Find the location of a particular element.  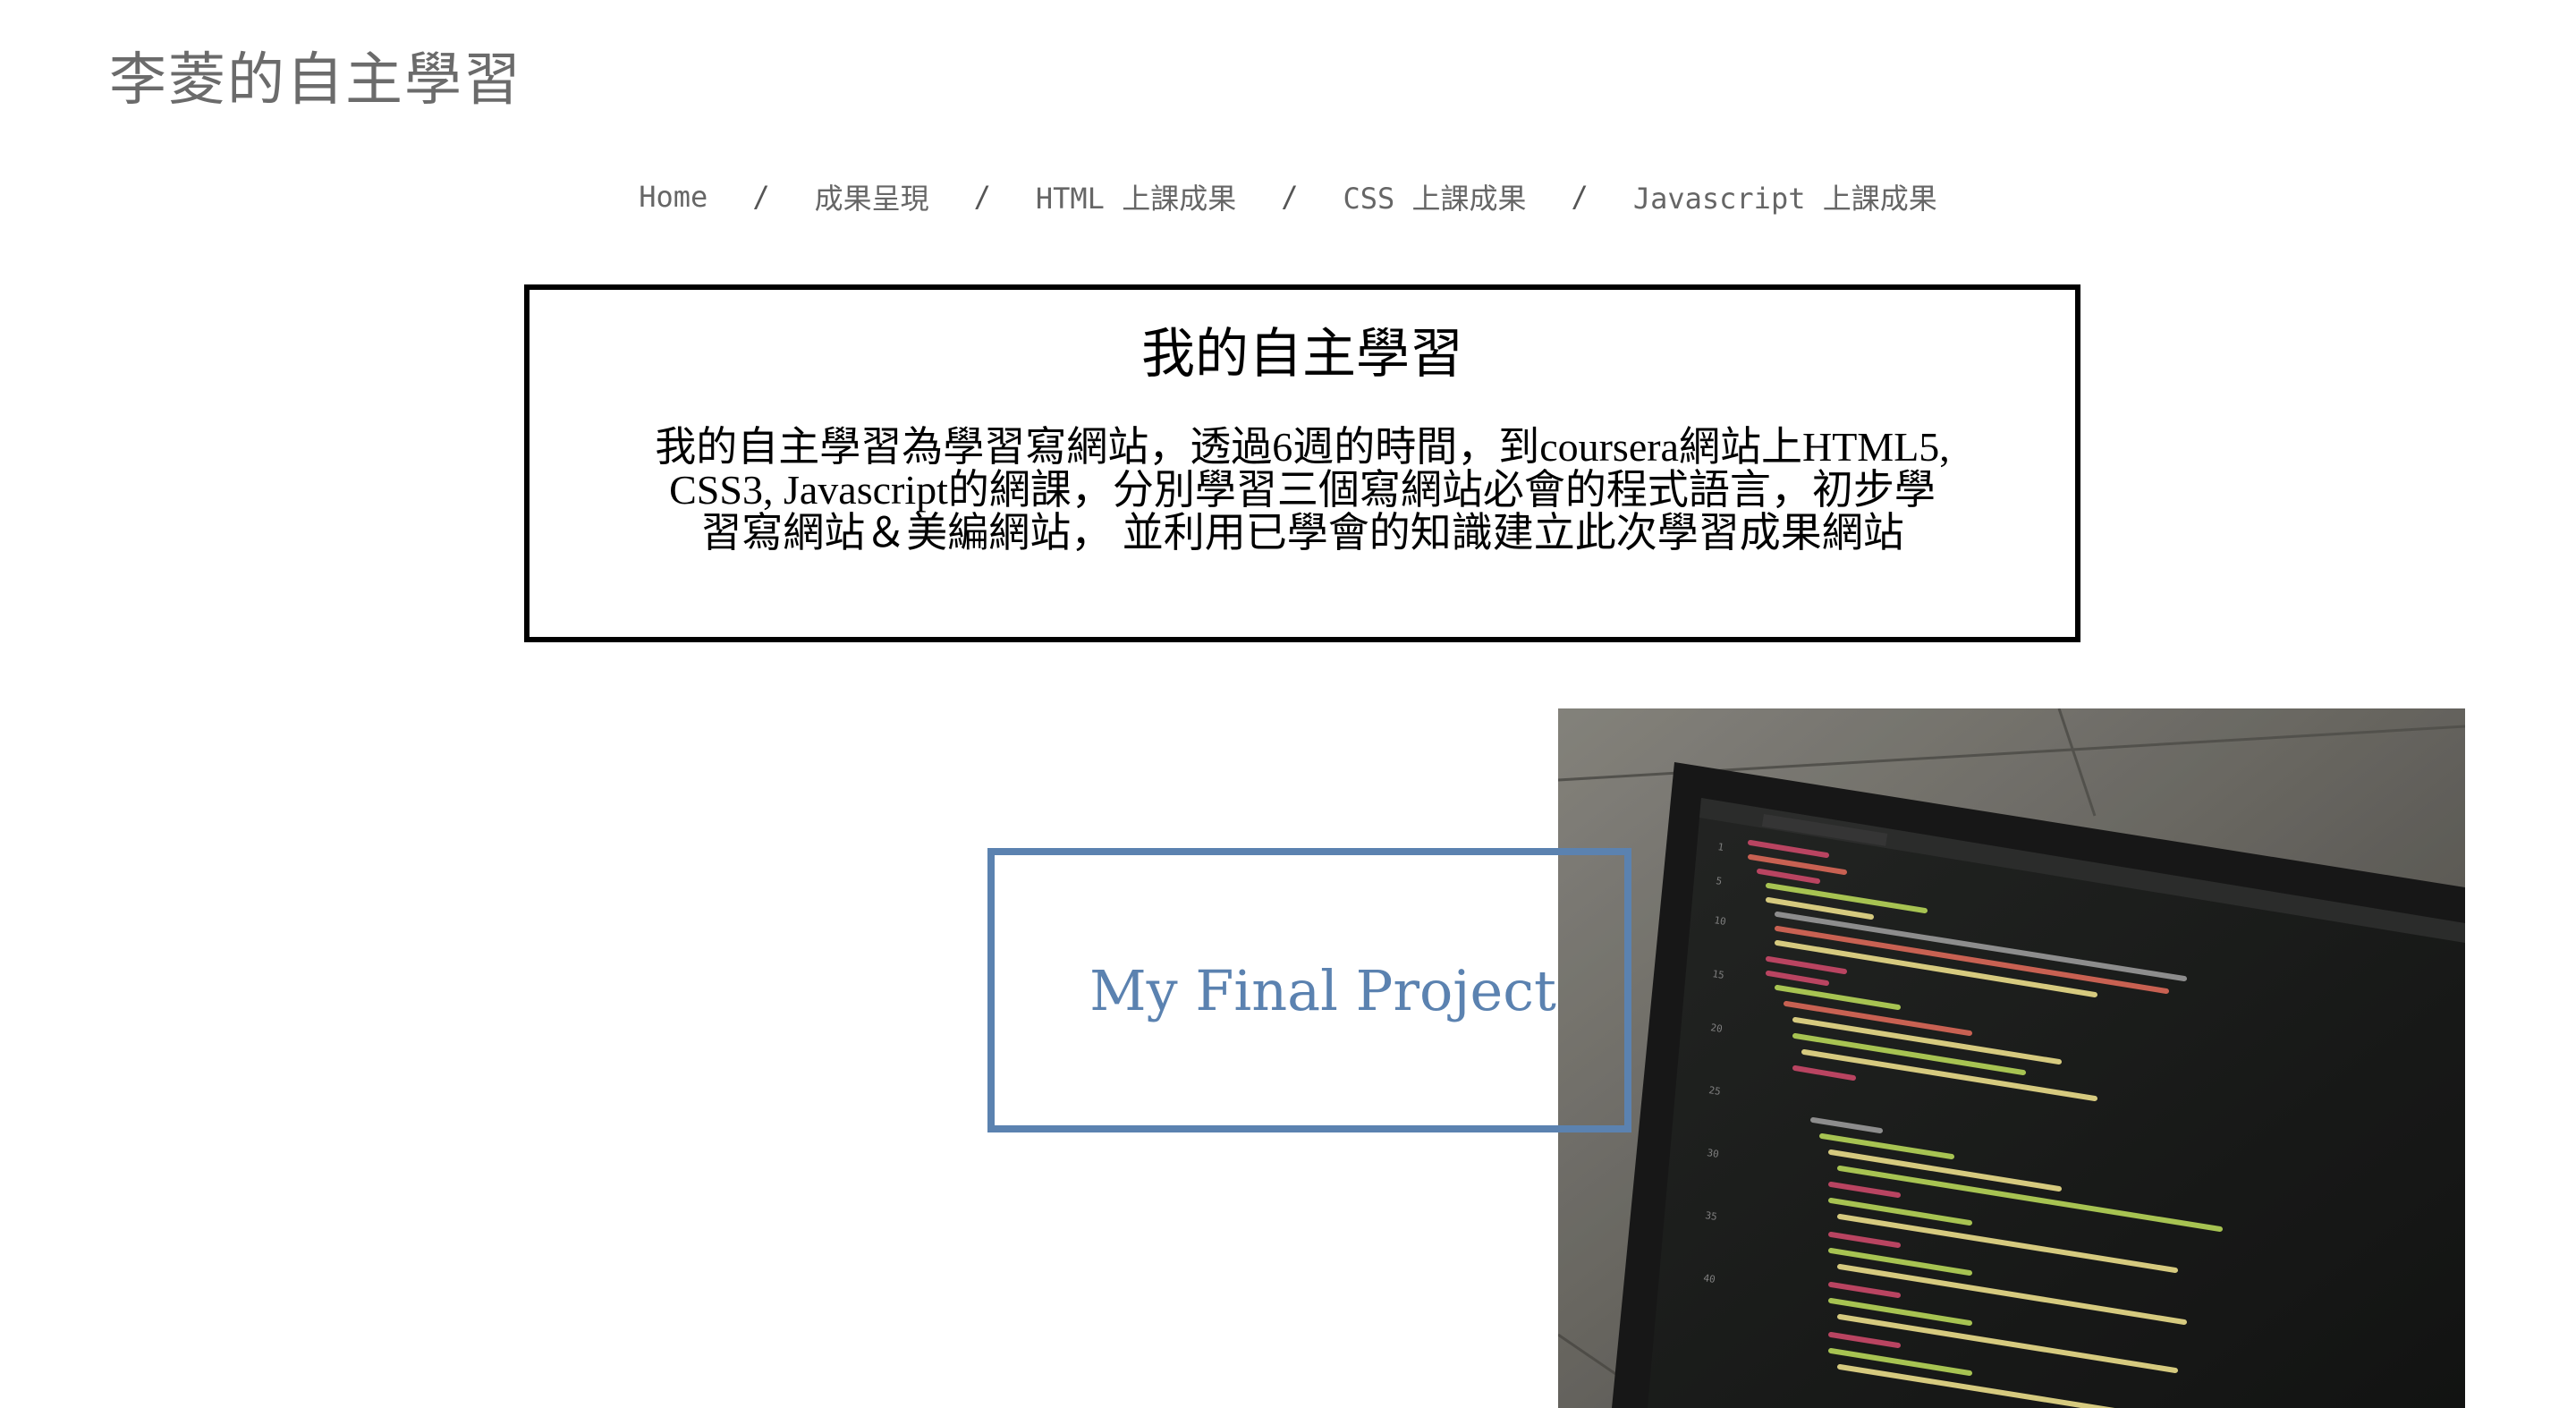

nav-item-home: Home is located at coordinates (673, 197).